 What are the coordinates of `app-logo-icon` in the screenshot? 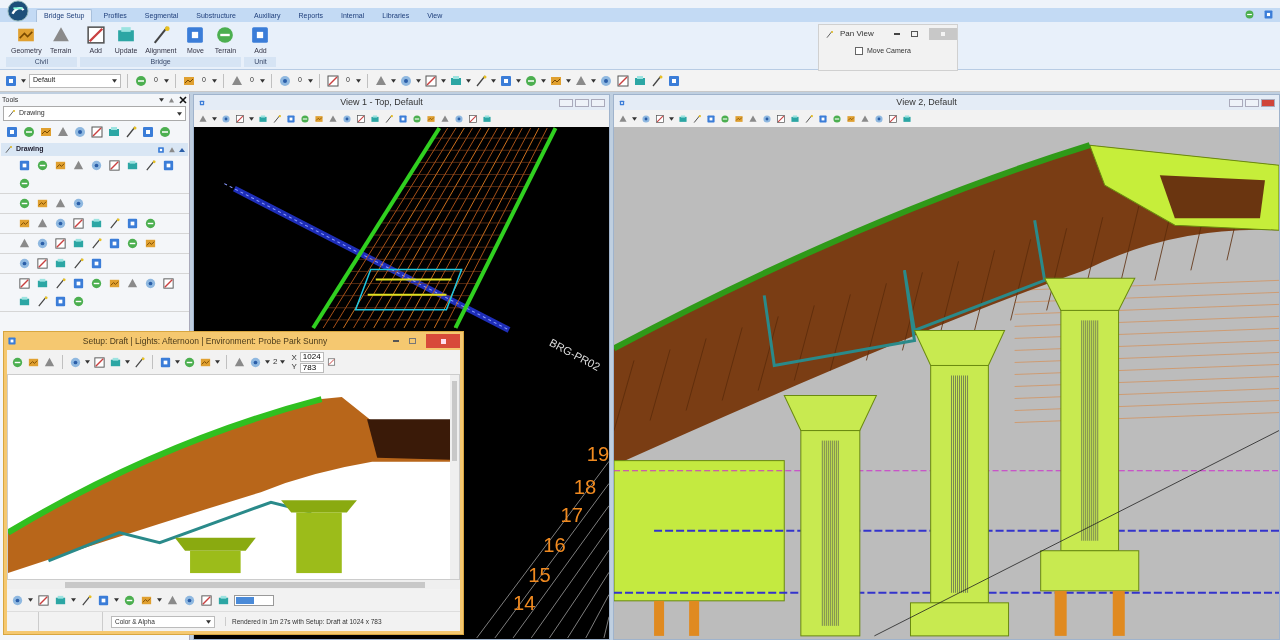 It's located at (18, 11).